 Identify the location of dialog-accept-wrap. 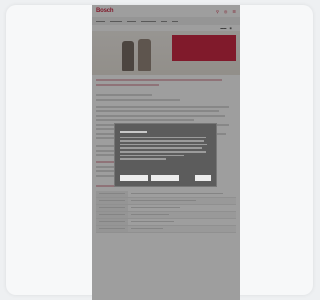
(203, 178).